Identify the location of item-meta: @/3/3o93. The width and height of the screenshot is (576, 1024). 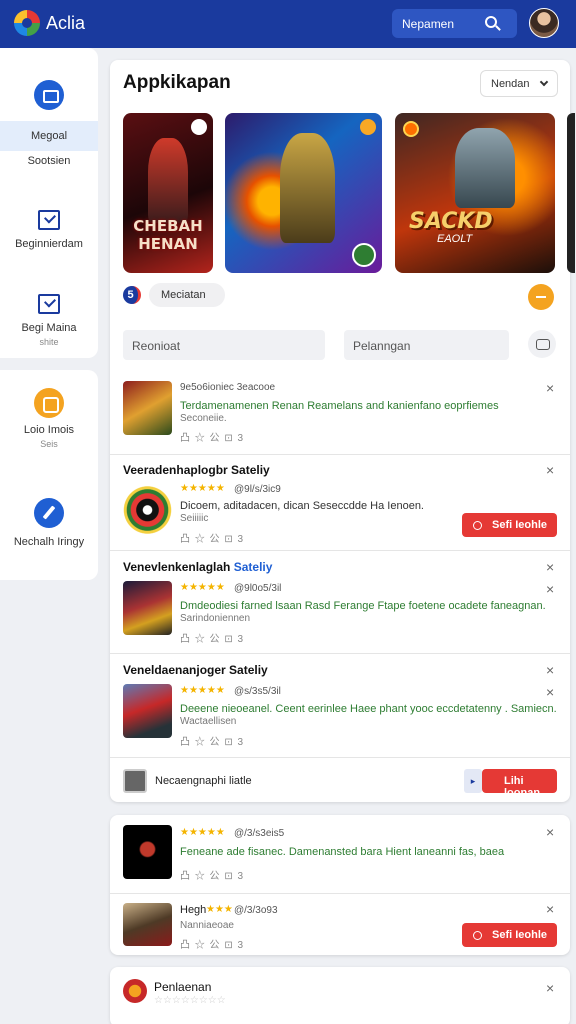
(256, 910).